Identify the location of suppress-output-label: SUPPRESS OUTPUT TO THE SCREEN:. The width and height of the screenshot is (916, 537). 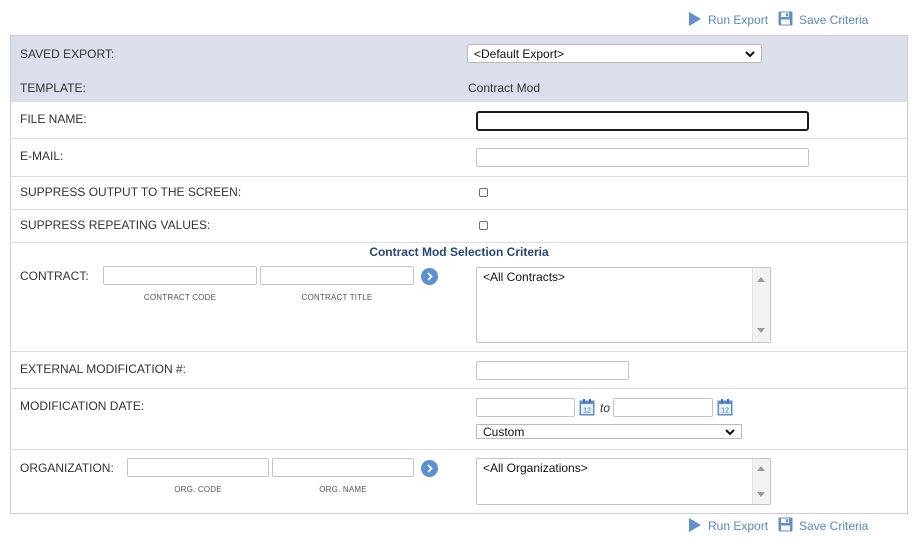
(131, 192).